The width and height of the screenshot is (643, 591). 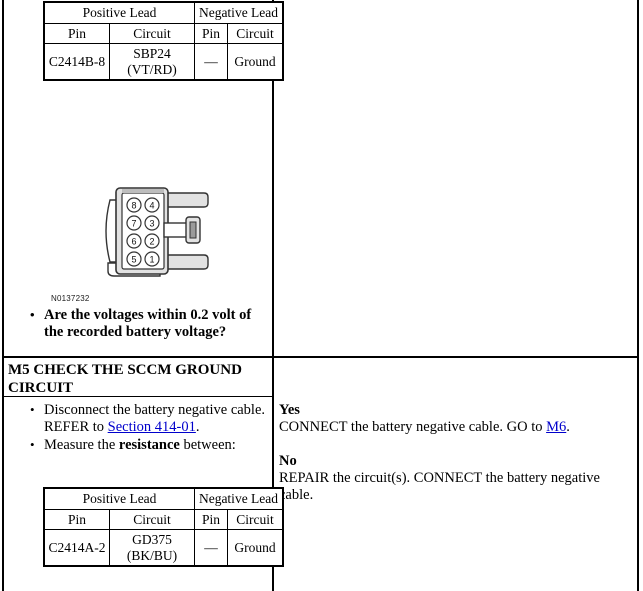 What do you see at coordinates (125, 379) in the screenshot?
I see `step-m5-heading: M5 CHECK THE SCCM GROUND CIRCUIT` at bounding box center [125, 379].